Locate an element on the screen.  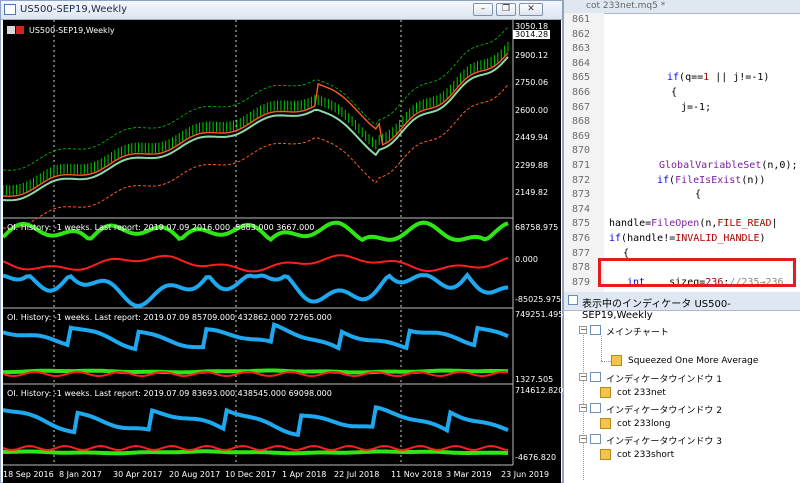
x-axis-label: 1 Apr 2018 is located at coordinates (304, 474).